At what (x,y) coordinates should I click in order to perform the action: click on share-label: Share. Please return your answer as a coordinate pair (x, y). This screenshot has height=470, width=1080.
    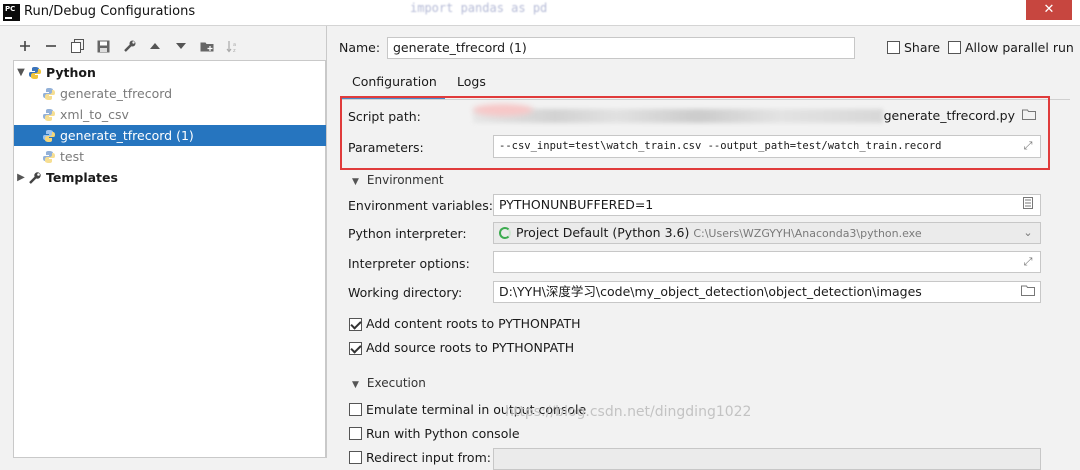
    Looking at the image, I should click on (922, 47).